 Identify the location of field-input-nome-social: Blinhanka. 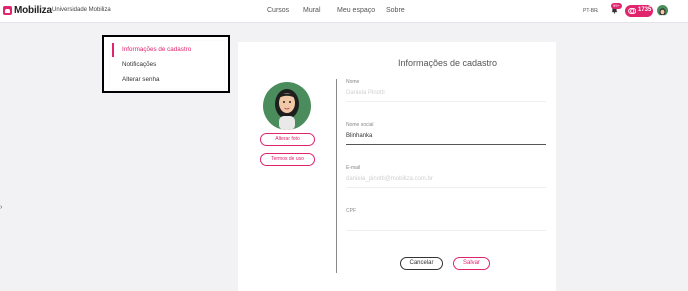
(446, 139).